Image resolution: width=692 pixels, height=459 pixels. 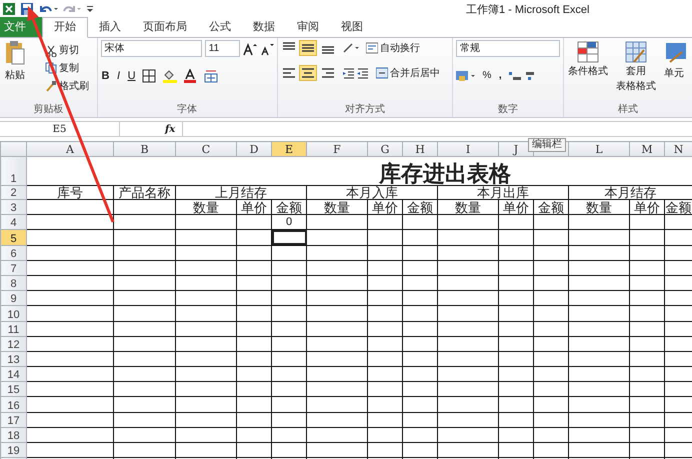 I want to click on row-header: 1, so click(x=13, y=171).